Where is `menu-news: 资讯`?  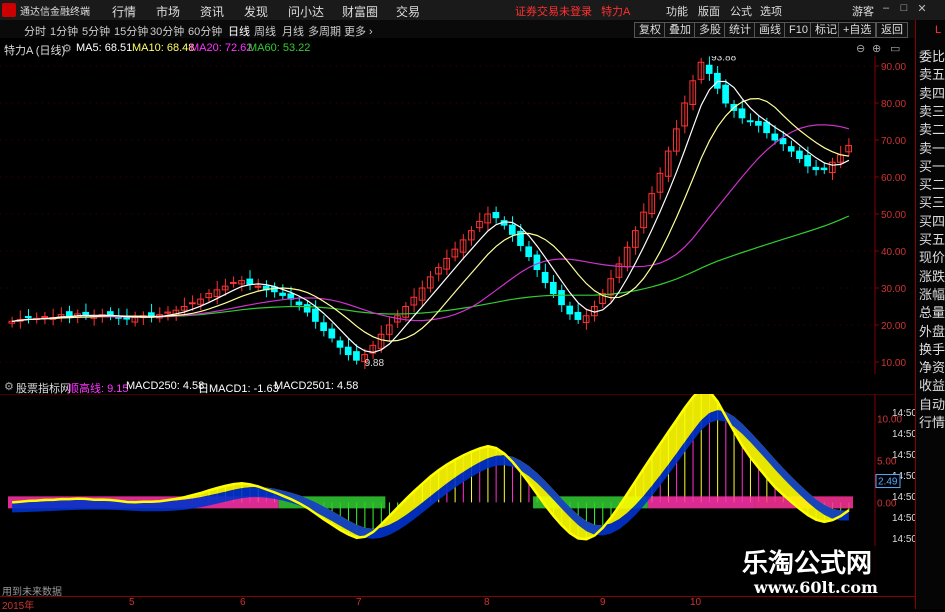
menu-news: 资讯 is located at coordinates (212, 11).